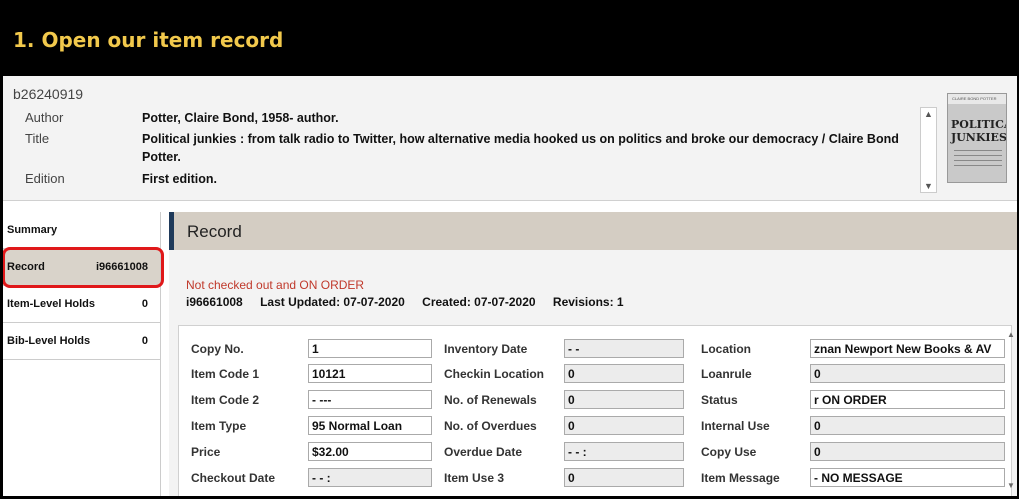  I want to click on status-label: Status, so click(719, 400).